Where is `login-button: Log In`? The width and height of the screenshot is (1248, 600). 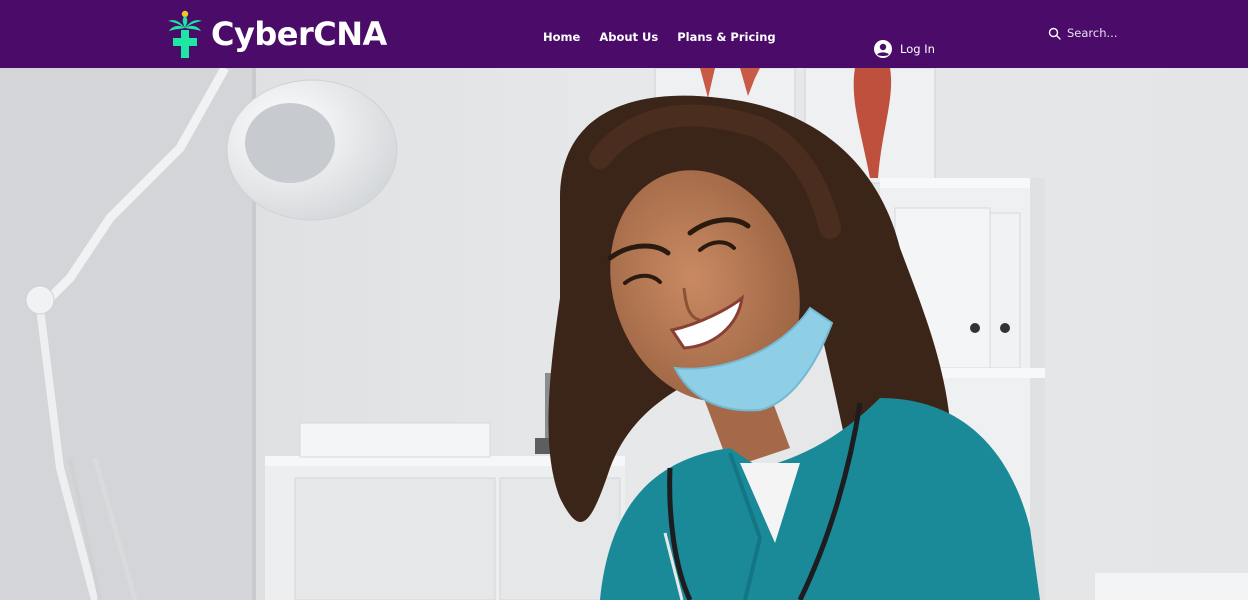
login-button: Log In is located at coordinates (904, 49).